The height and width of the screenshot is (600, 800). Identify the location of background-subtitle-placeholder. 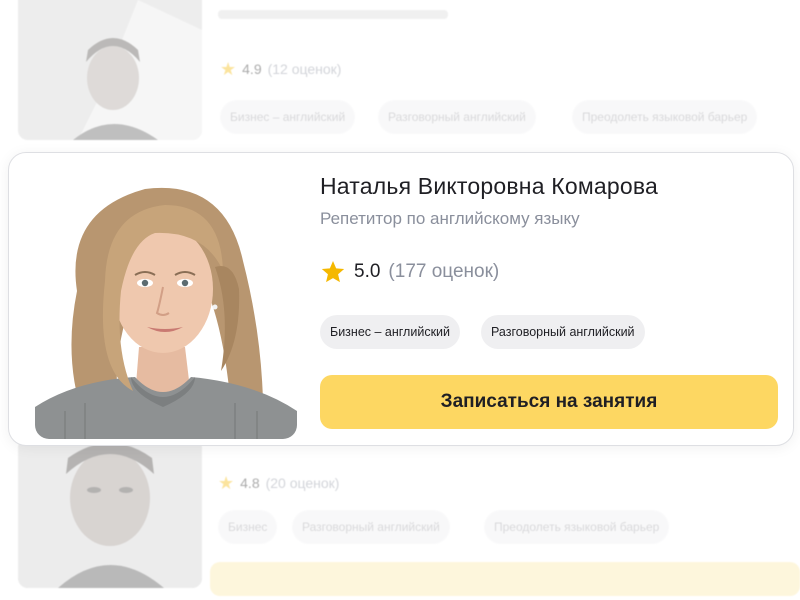
(333, 14).